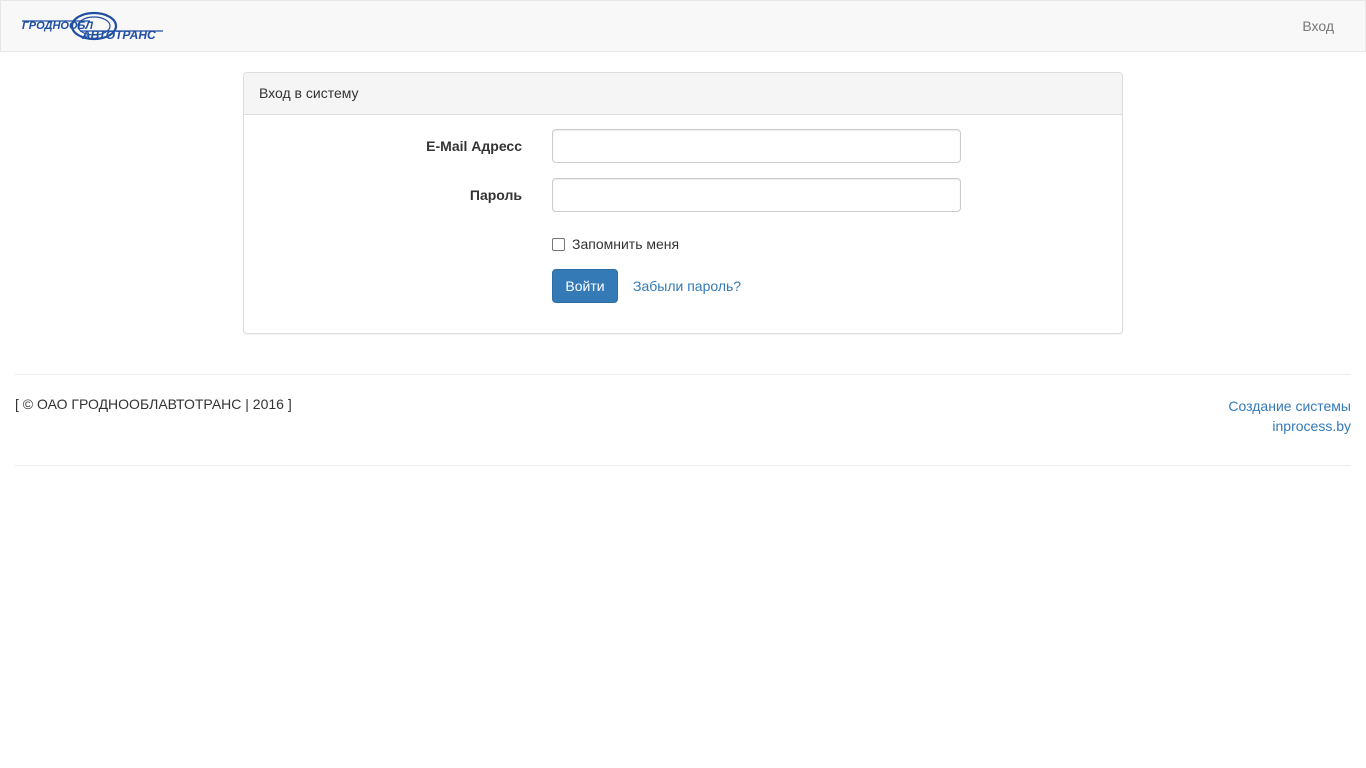 The width and height of the screenshot is (1366, 768). Describe the element at coordinates (474, 146) in the screenshot. I see `email-label: E-Mail Адресс` at that location.